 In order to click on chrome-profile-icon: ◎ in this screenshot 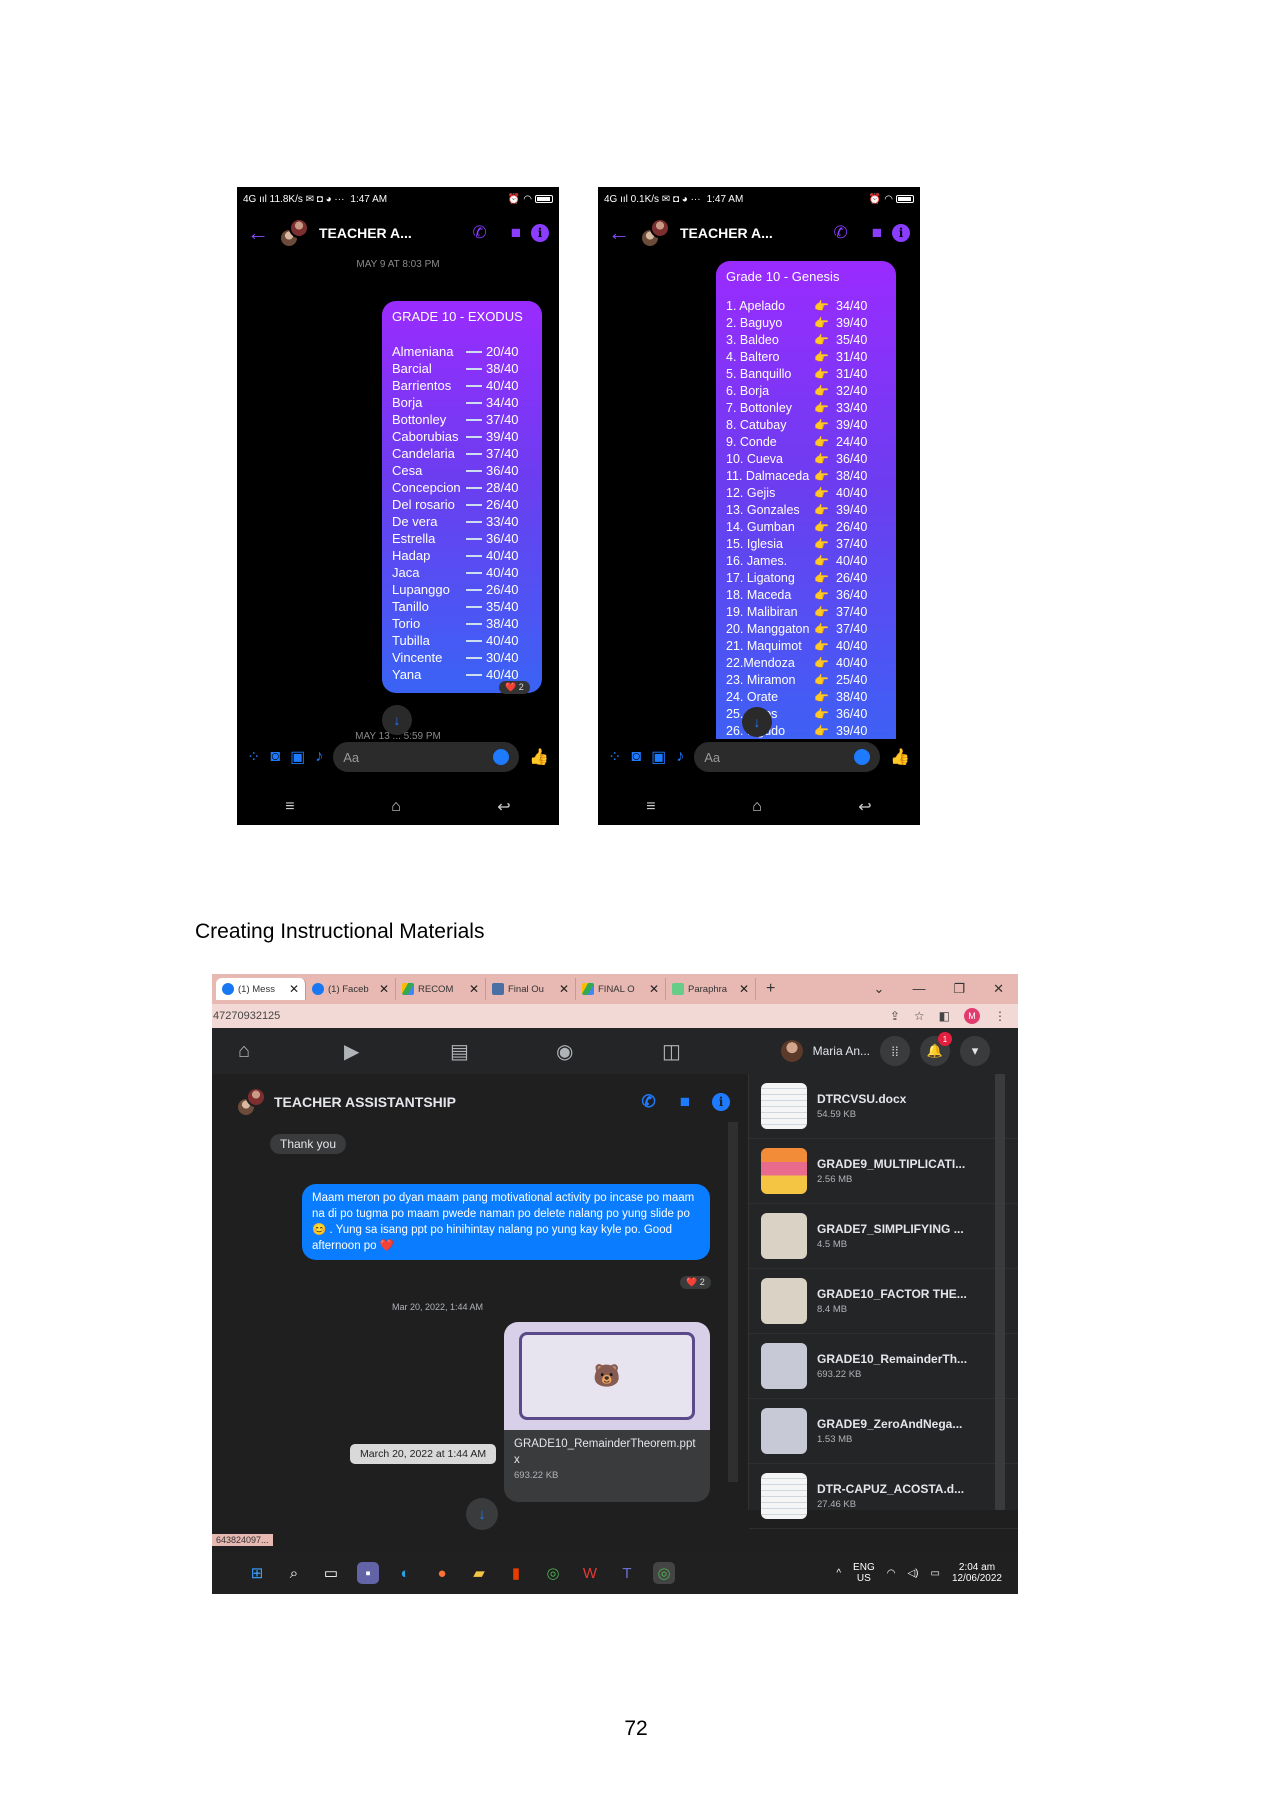, I will do `click(664, 1573)`.